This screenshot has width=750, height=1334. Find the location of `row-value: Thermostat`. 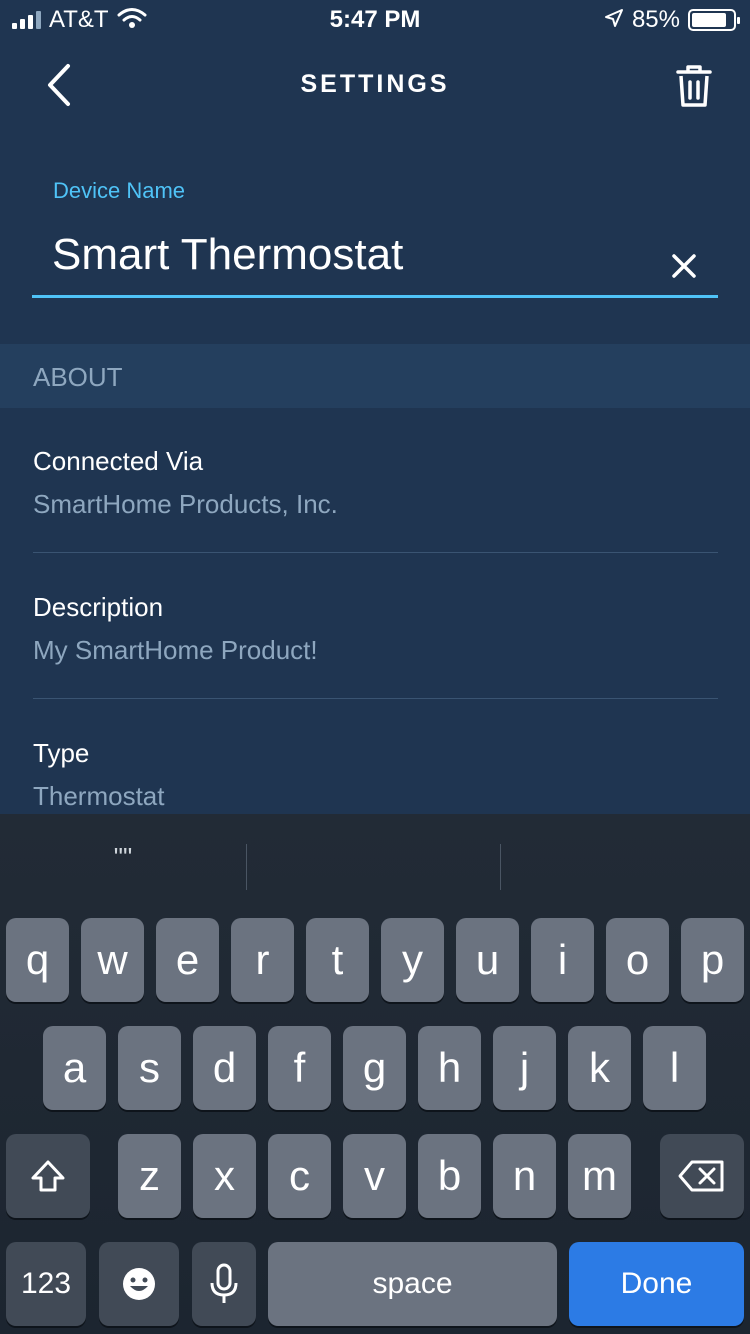

row-value: Thermostat is located at coordinates (99, 796).